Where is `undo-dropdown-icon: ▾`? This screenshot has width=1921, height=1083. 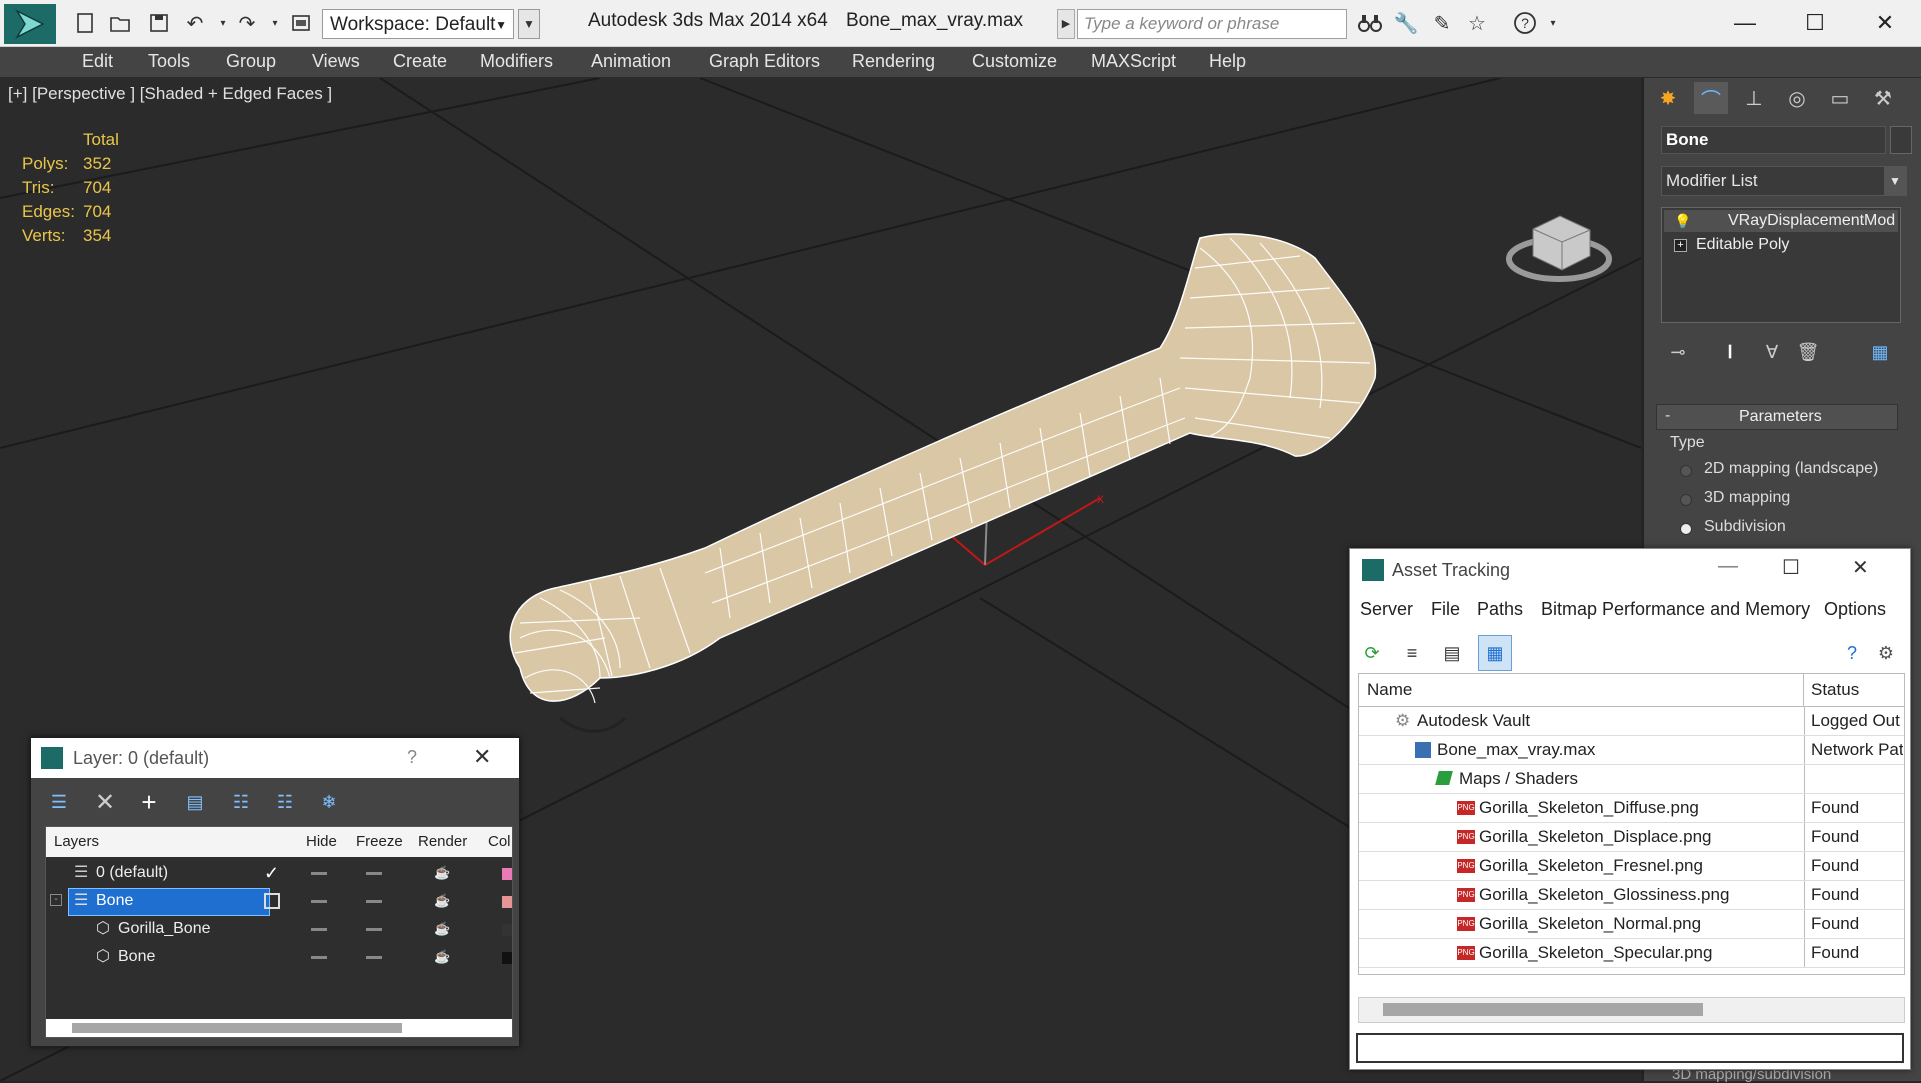
undo-dropdown-icon: ▾ is located at coordinates (223, 23).